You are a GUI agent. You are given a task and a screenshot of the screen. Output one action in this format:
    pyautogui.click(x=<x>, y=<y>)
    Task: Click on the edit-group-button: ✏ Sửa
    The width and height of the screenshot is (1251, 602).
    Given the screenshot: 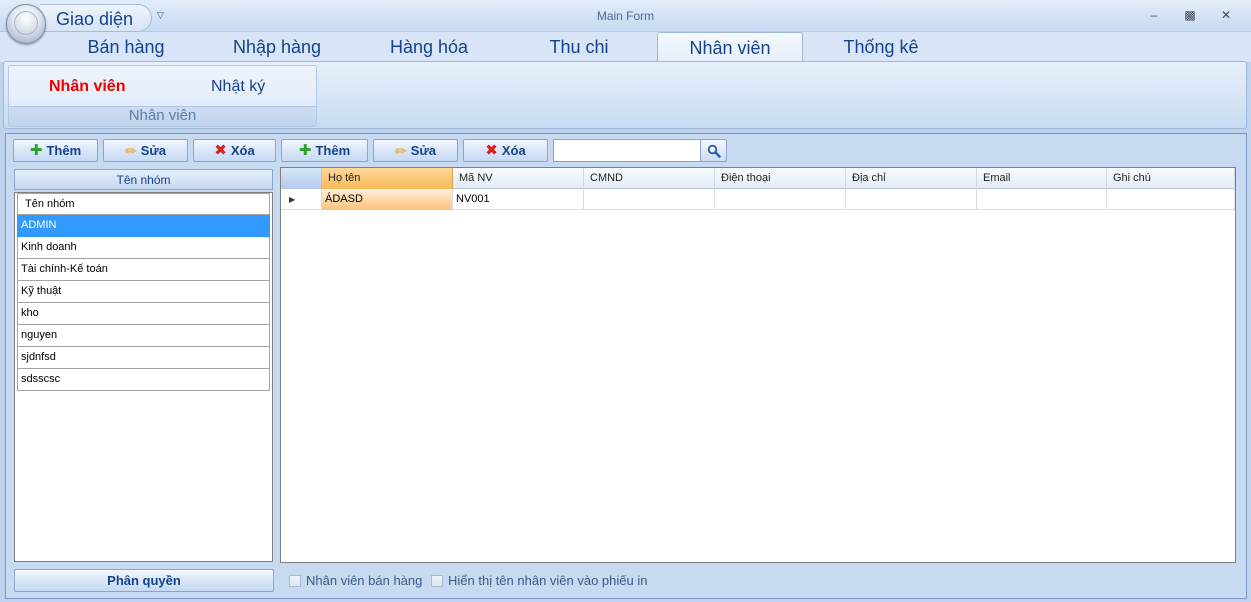 What is the action you would take?
    pyautogui.click(x=145, y=150)
    